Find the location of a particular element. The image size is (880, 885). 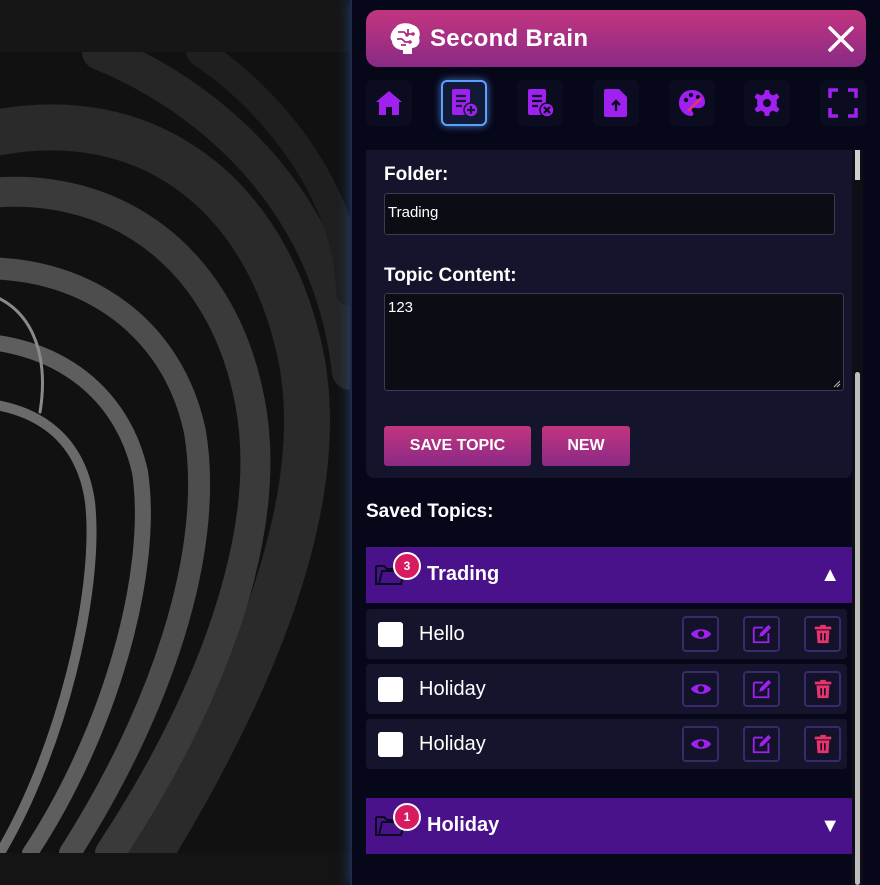

upload-file-icon is located at coordinates (615, 103).